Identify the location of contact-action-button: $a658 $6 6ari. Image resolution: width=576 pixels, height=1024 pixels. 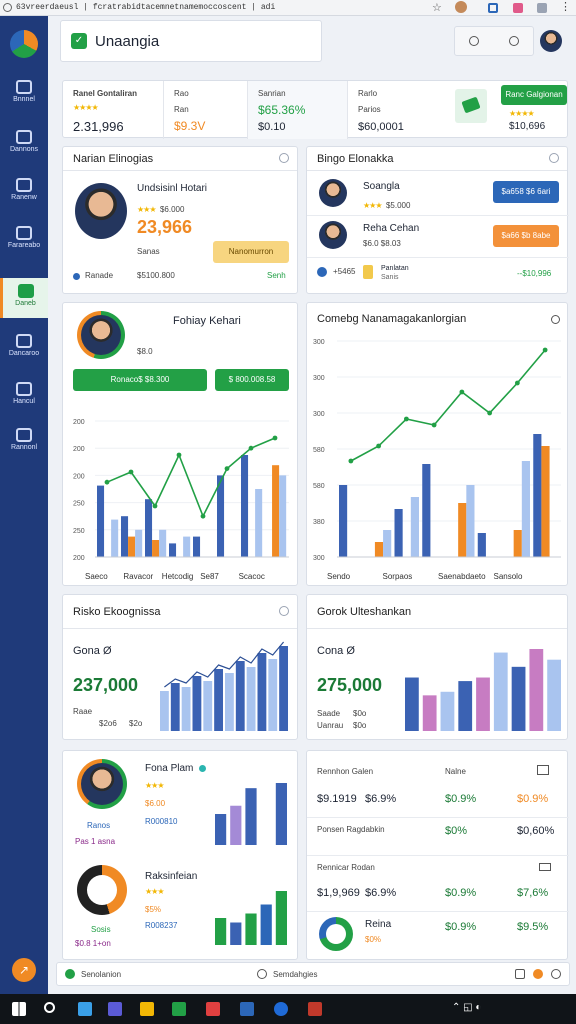
(526, 192).